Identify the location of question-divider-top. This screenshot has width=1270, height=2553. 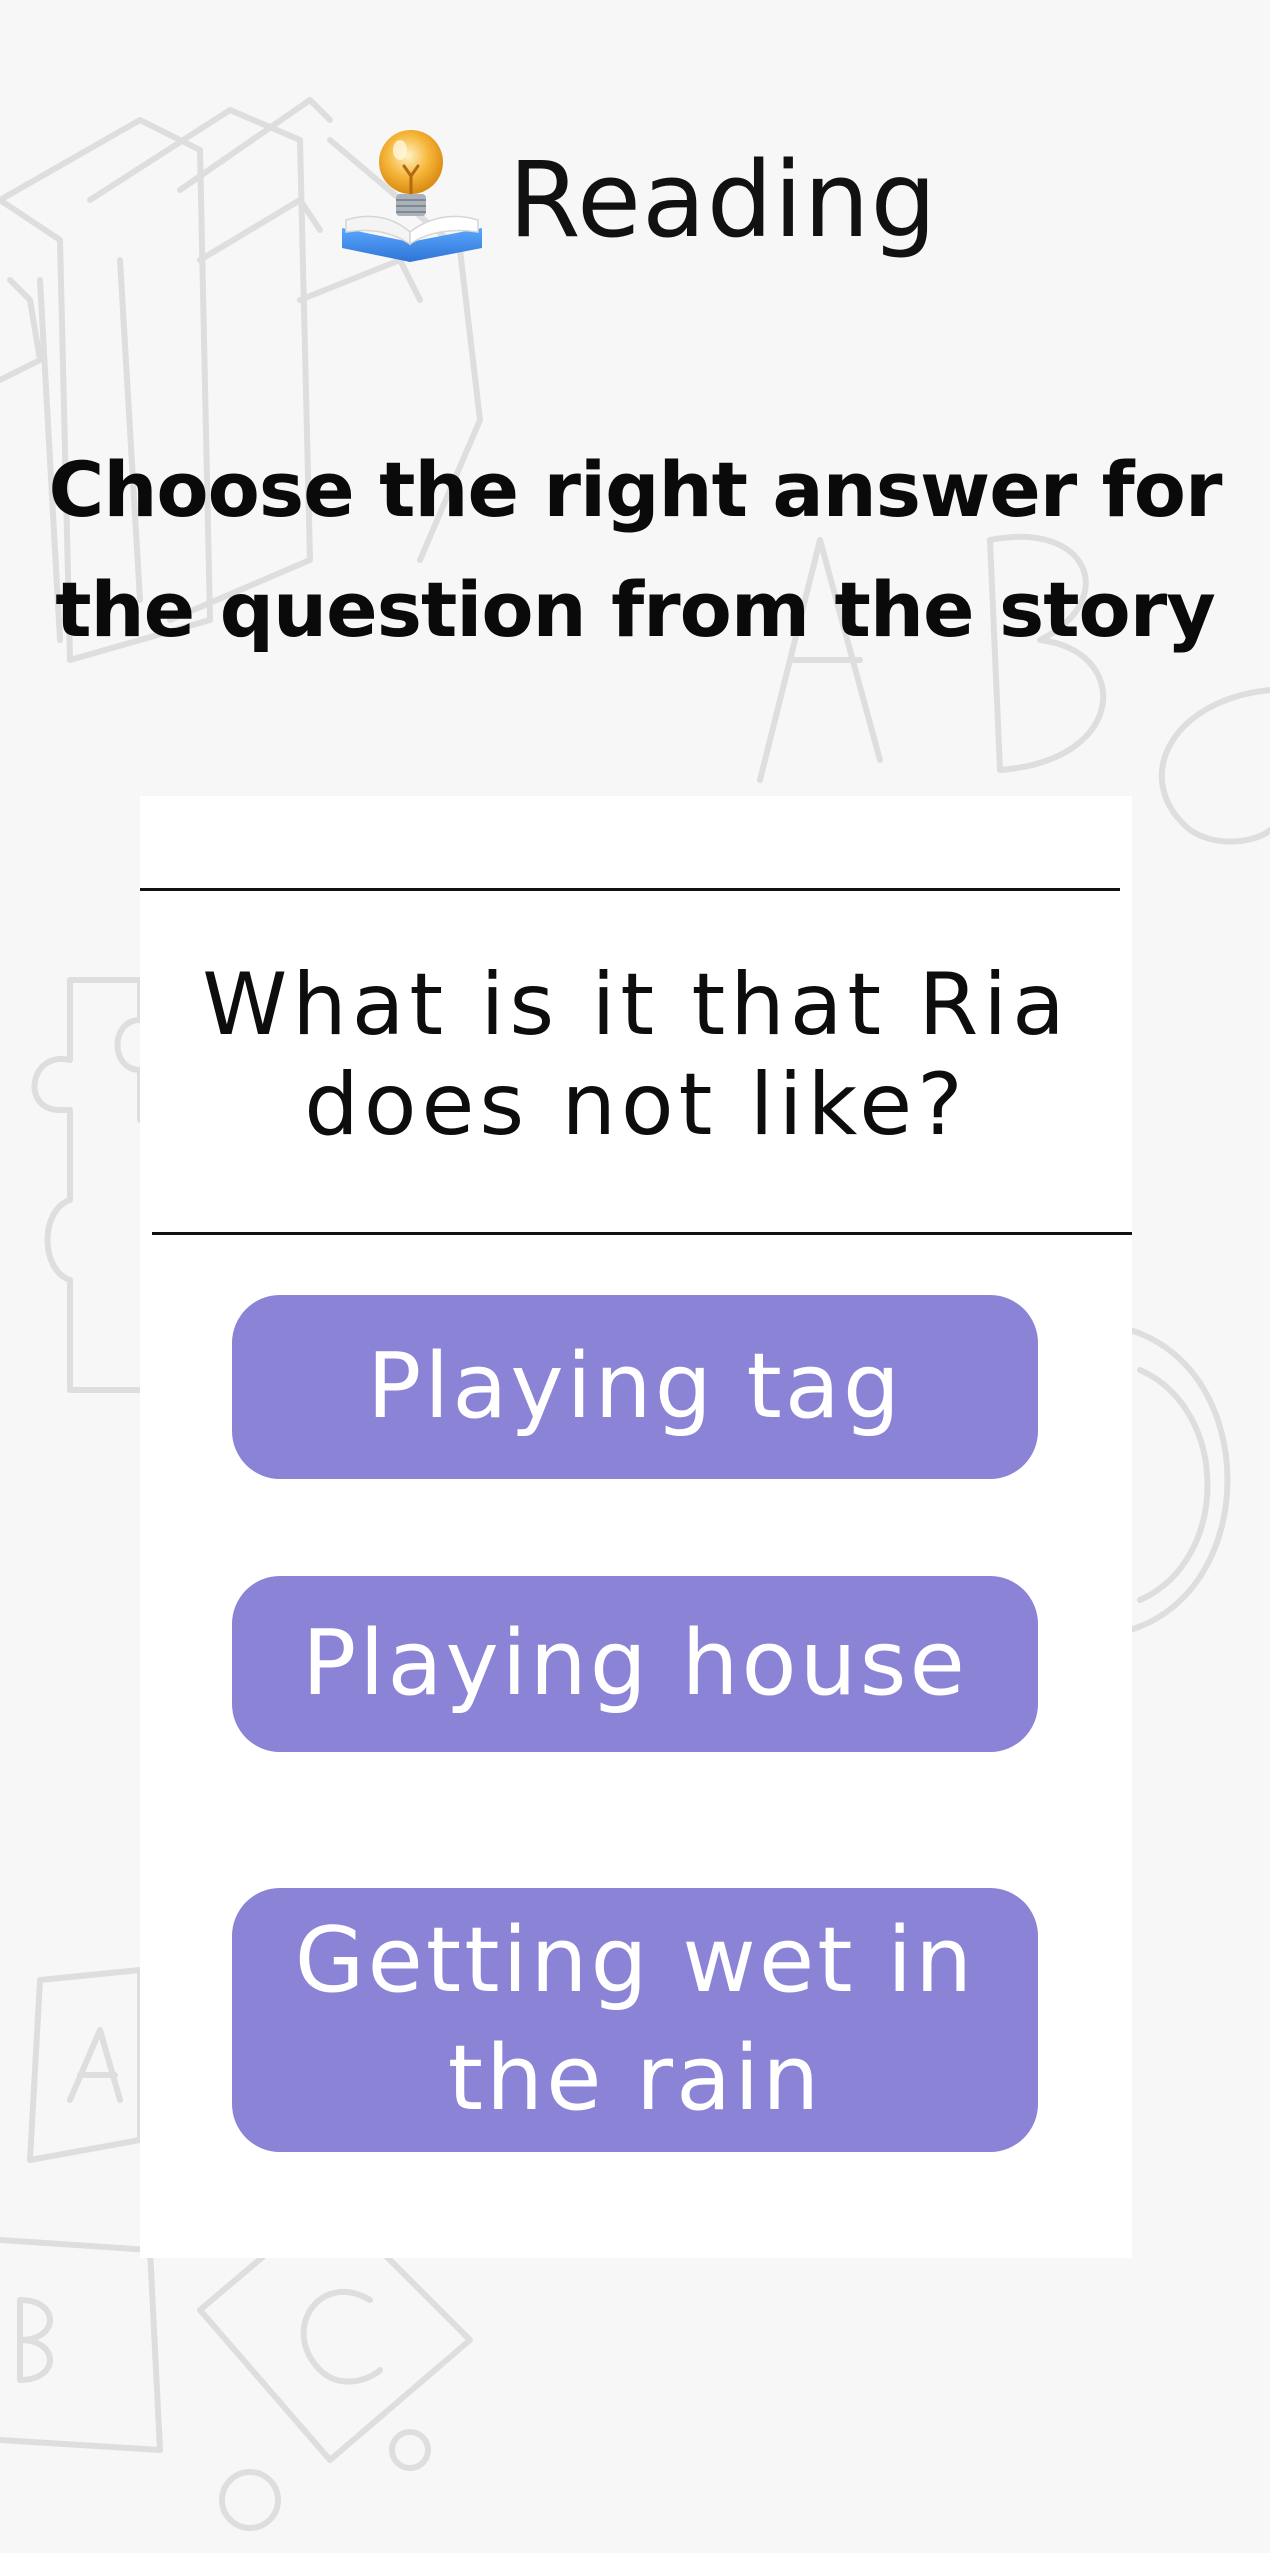
(630, 889).